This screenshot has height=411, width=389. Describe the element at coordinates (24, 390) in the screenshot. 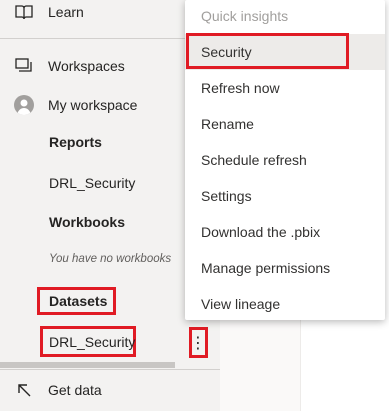

I see `arrow-up-left-icon` at that location.